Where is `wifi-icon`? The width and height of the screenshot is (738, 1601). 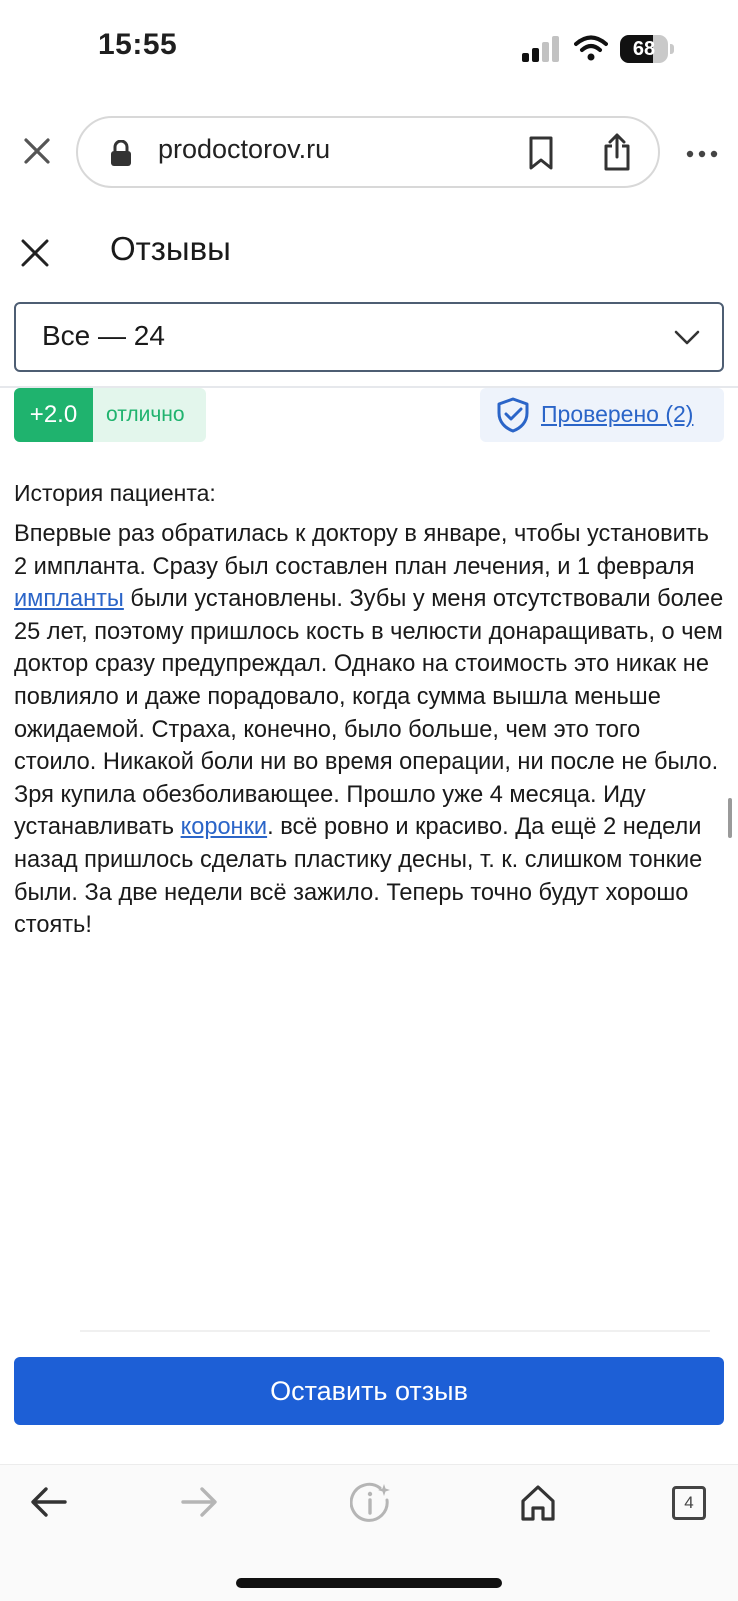
wifi-icon is located at coordinates (591, 48).